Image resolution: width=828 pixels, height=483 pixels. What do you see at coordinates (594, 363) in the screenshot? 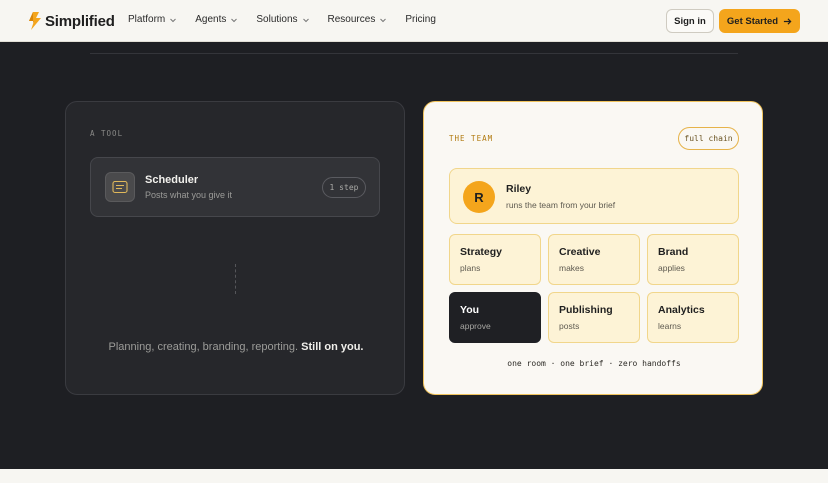
I see `team-caption: one room · one brief · zero handoffs` at bounding box center [594, 363].